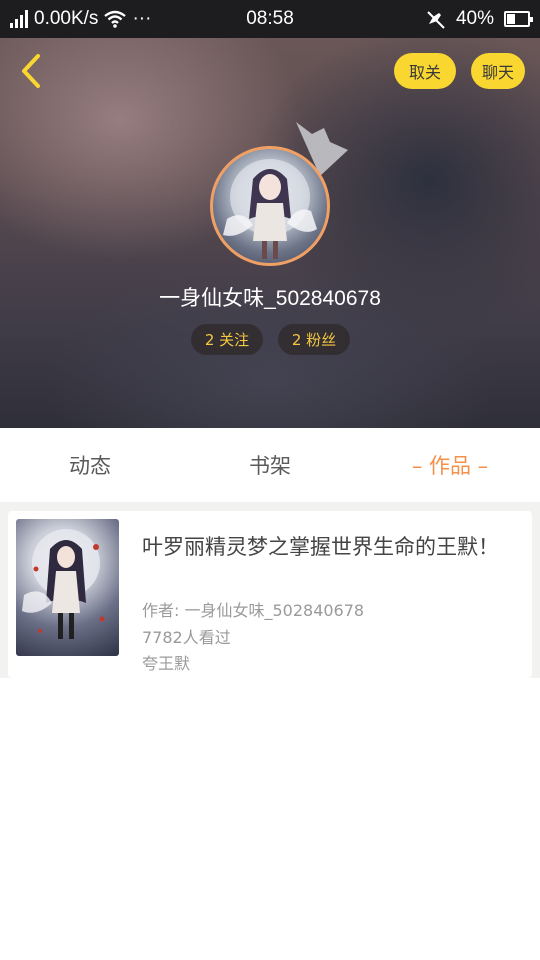  What do you see at coordinates (227, 339) in the screenshot?
I see `following-count: 2 关注` at bounding box center [227, 339].